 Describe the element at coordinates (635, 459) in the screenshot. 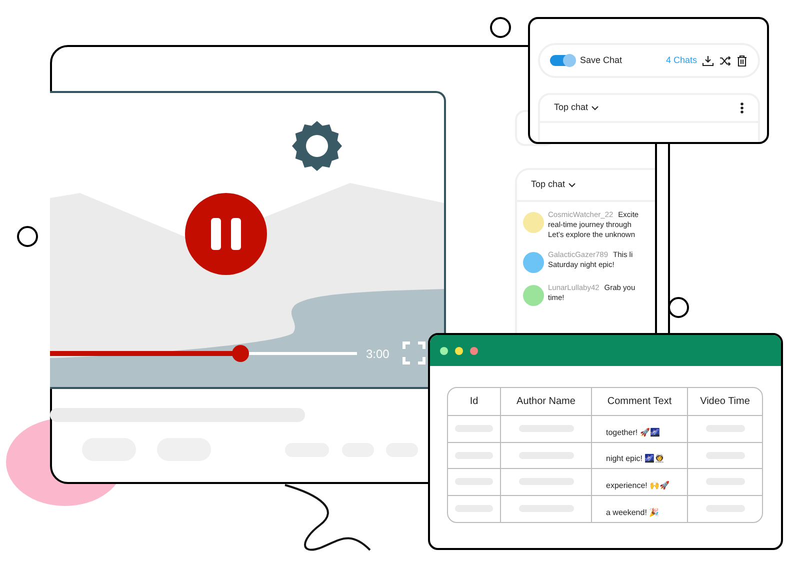

I see `table-cell: night epic! 🌌👩‍🚀` at that location.